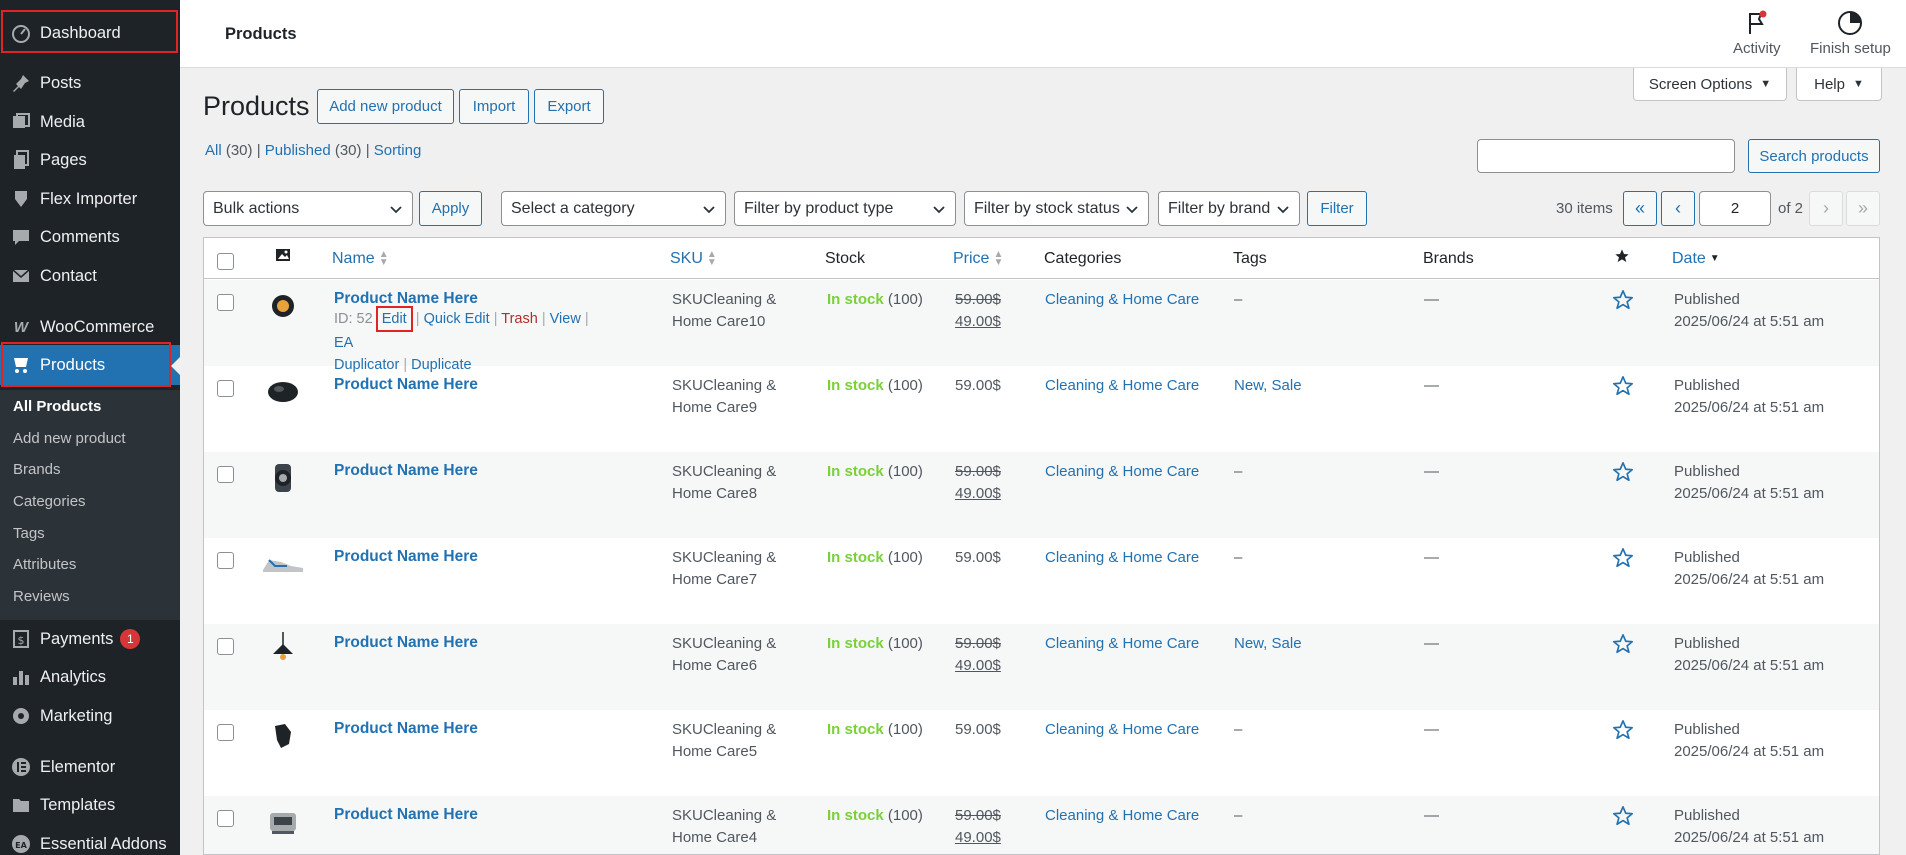 This screenshot has width=1906, height=855. I want to click on prev-page-button: ‹, so click(1678, 208).